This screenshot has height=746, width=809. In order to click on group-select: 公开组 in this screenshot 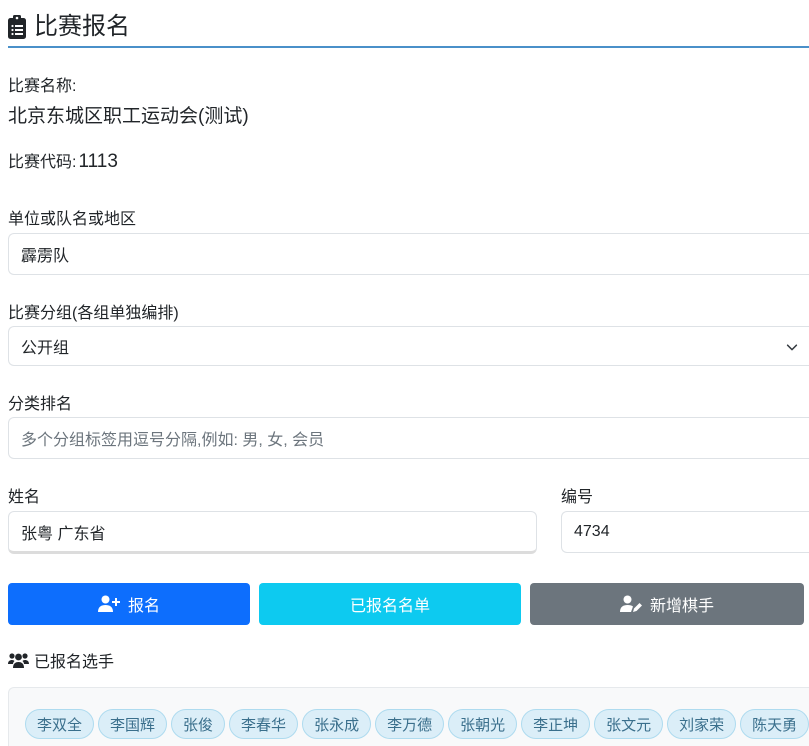, I will do `click(408, 346)`.